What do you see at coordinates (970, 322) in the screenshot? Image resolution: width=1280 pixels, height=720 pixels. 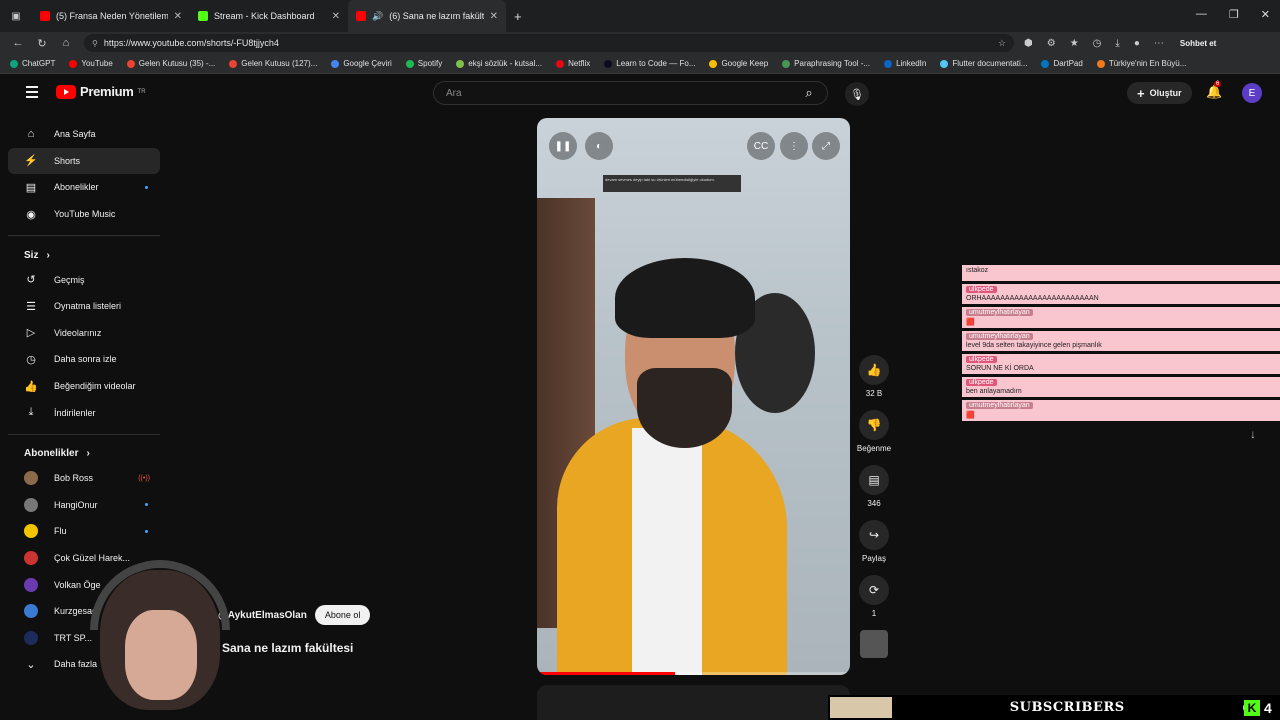 I see `chat-text: 🟥` at bounding box center [970, 322].